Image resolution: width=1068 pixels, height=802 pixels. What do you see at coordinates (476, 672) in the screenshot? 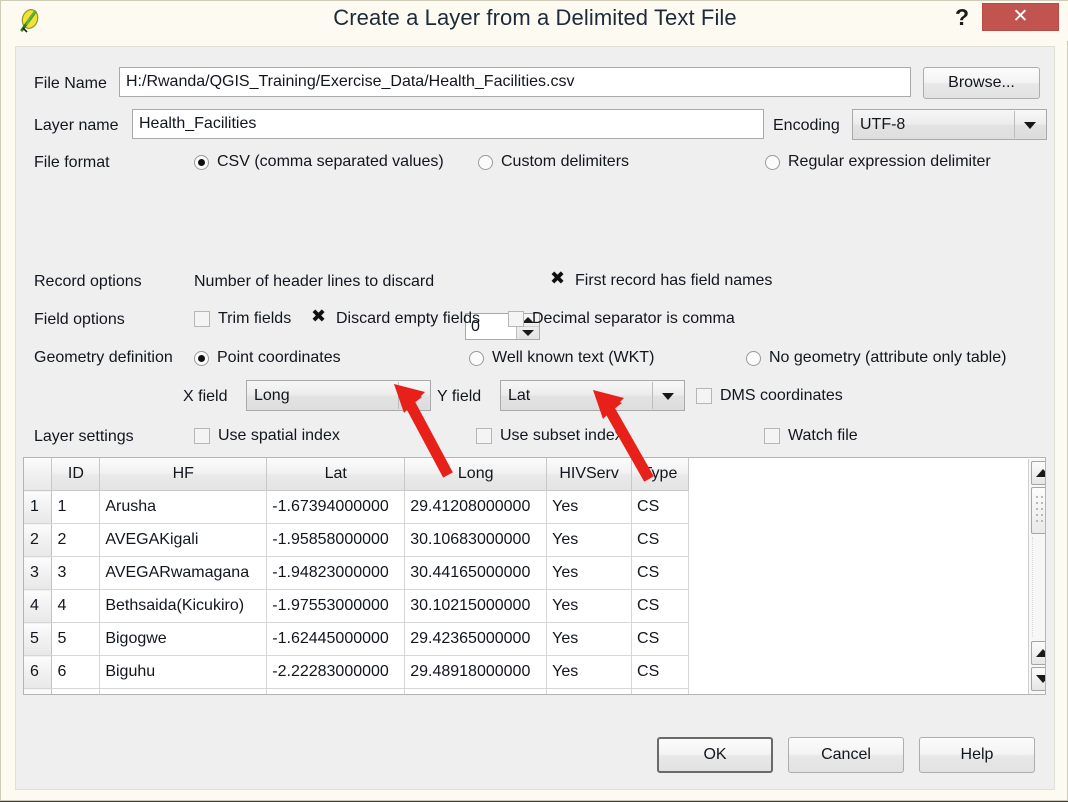
I see `table-cell: 29.48918000000` at bounding box center [476, 672].